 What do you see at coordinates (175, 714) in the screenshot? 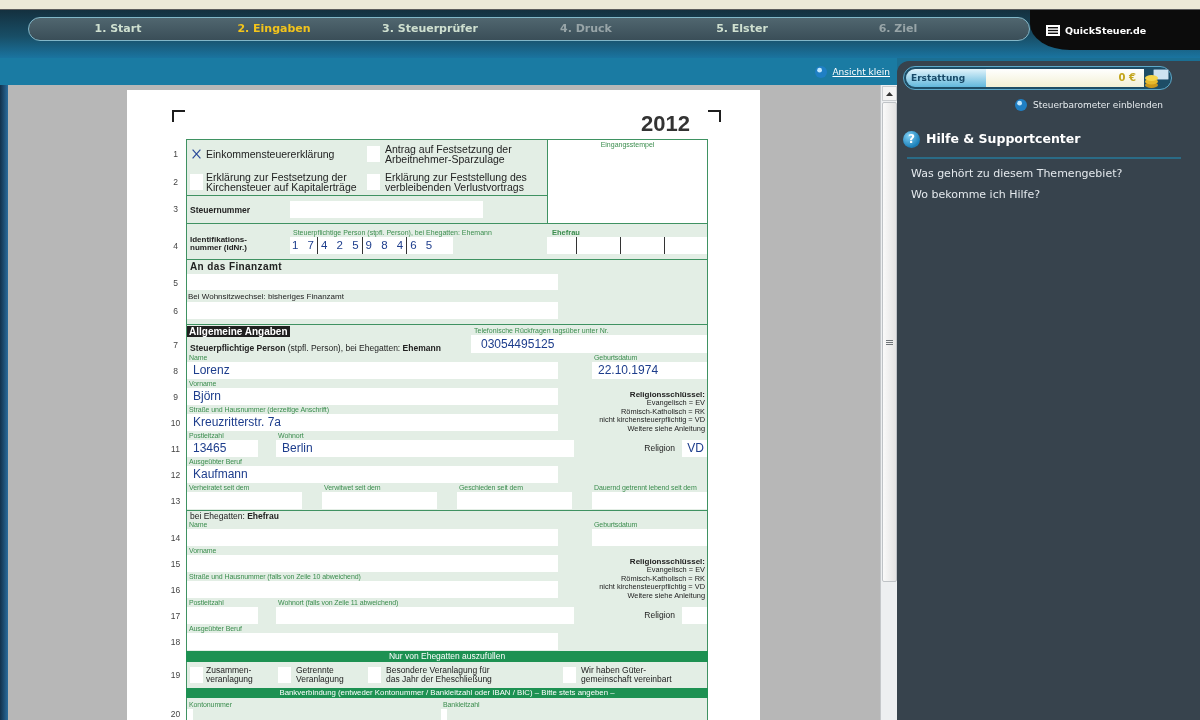
I see `line-number: 20` at bounding box center [175, 714].